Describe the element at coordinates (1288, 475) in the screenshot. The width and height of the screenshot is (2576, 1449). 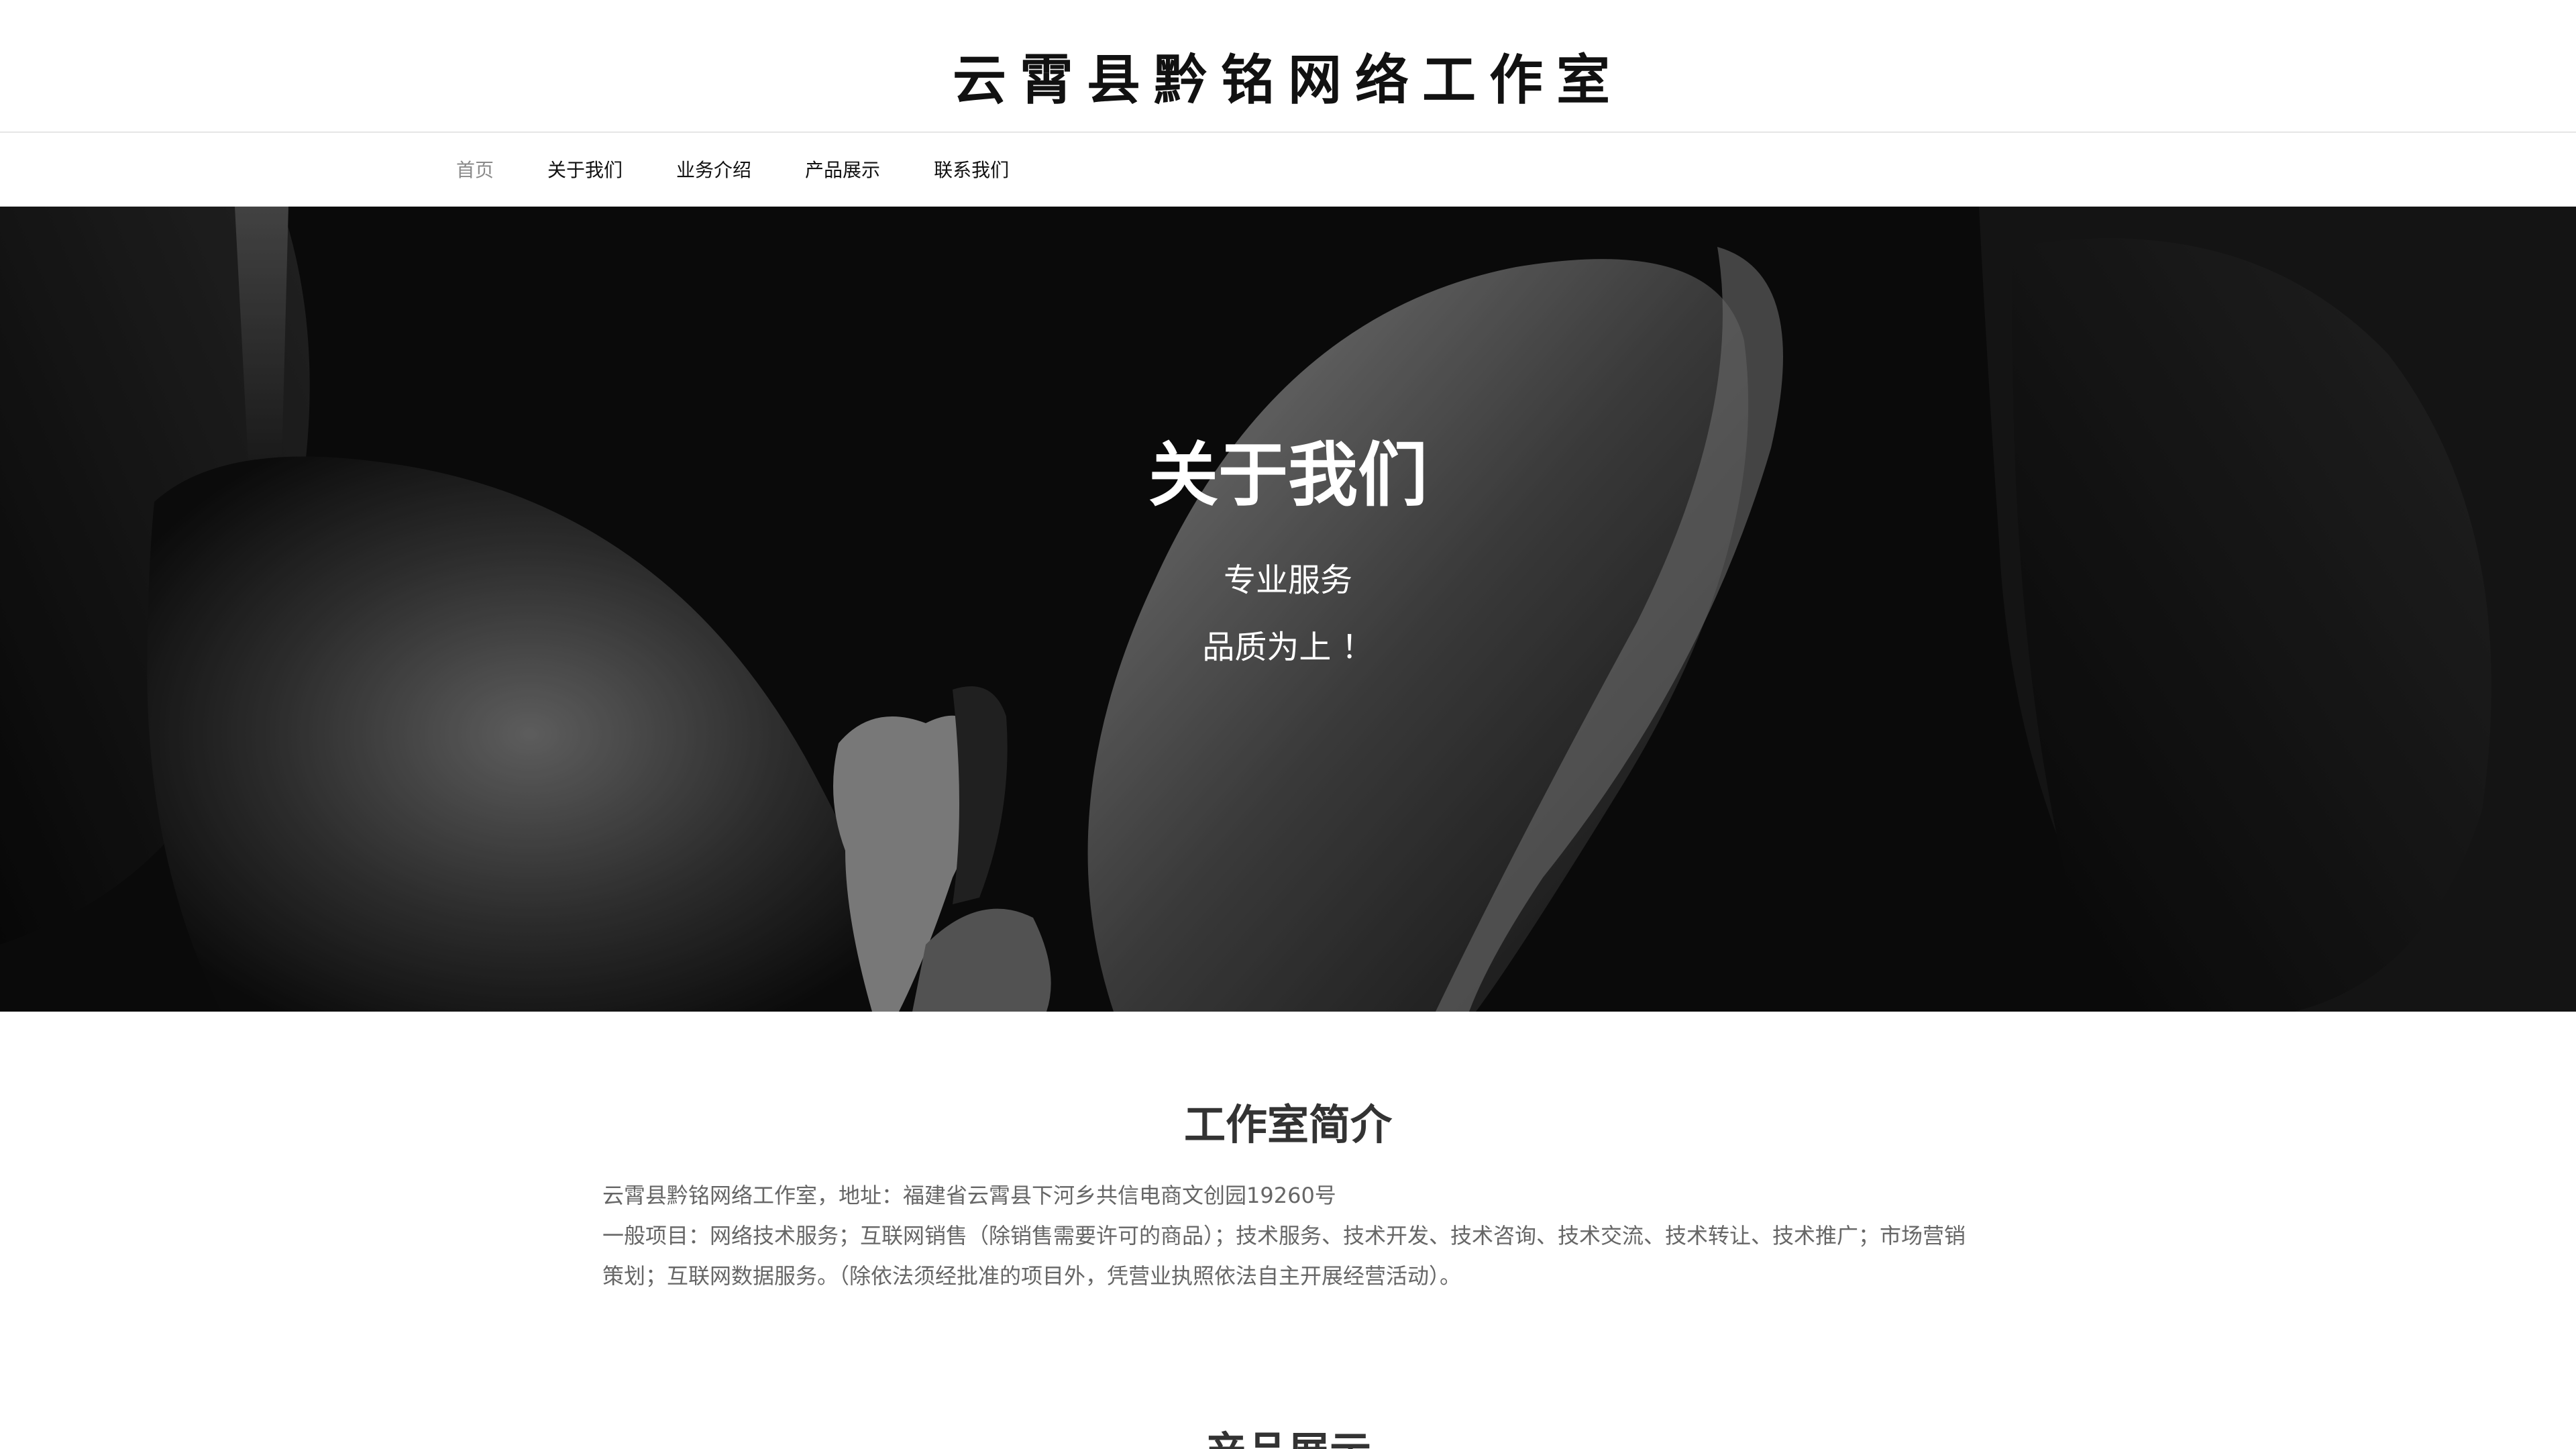
I see `hero-title: 关于我们` at that location.